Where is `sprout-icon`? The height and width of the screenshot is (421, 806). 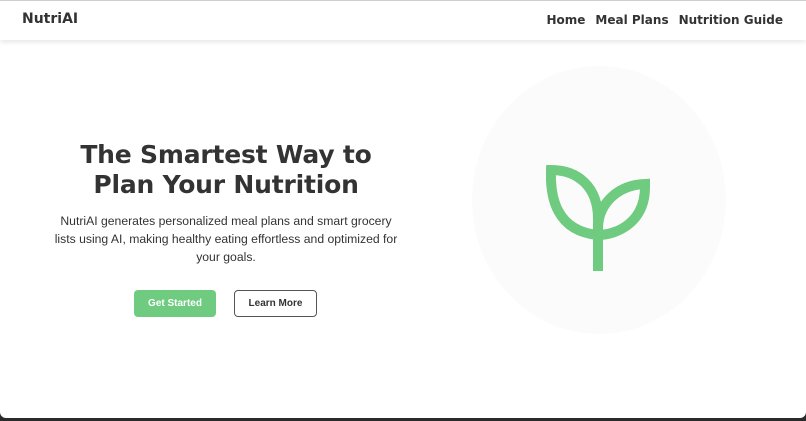 sprout-icon is located at coordinates (598, 218).